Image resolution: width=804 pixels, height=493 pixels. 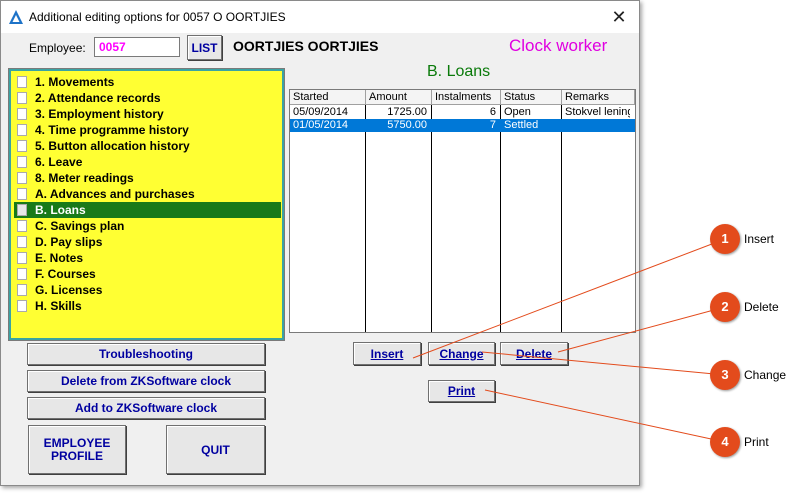 What do you see at coordinates (759, 239) in the screenshot?
I see `callout-1-label: Insert` at bounding box center [759, 239].